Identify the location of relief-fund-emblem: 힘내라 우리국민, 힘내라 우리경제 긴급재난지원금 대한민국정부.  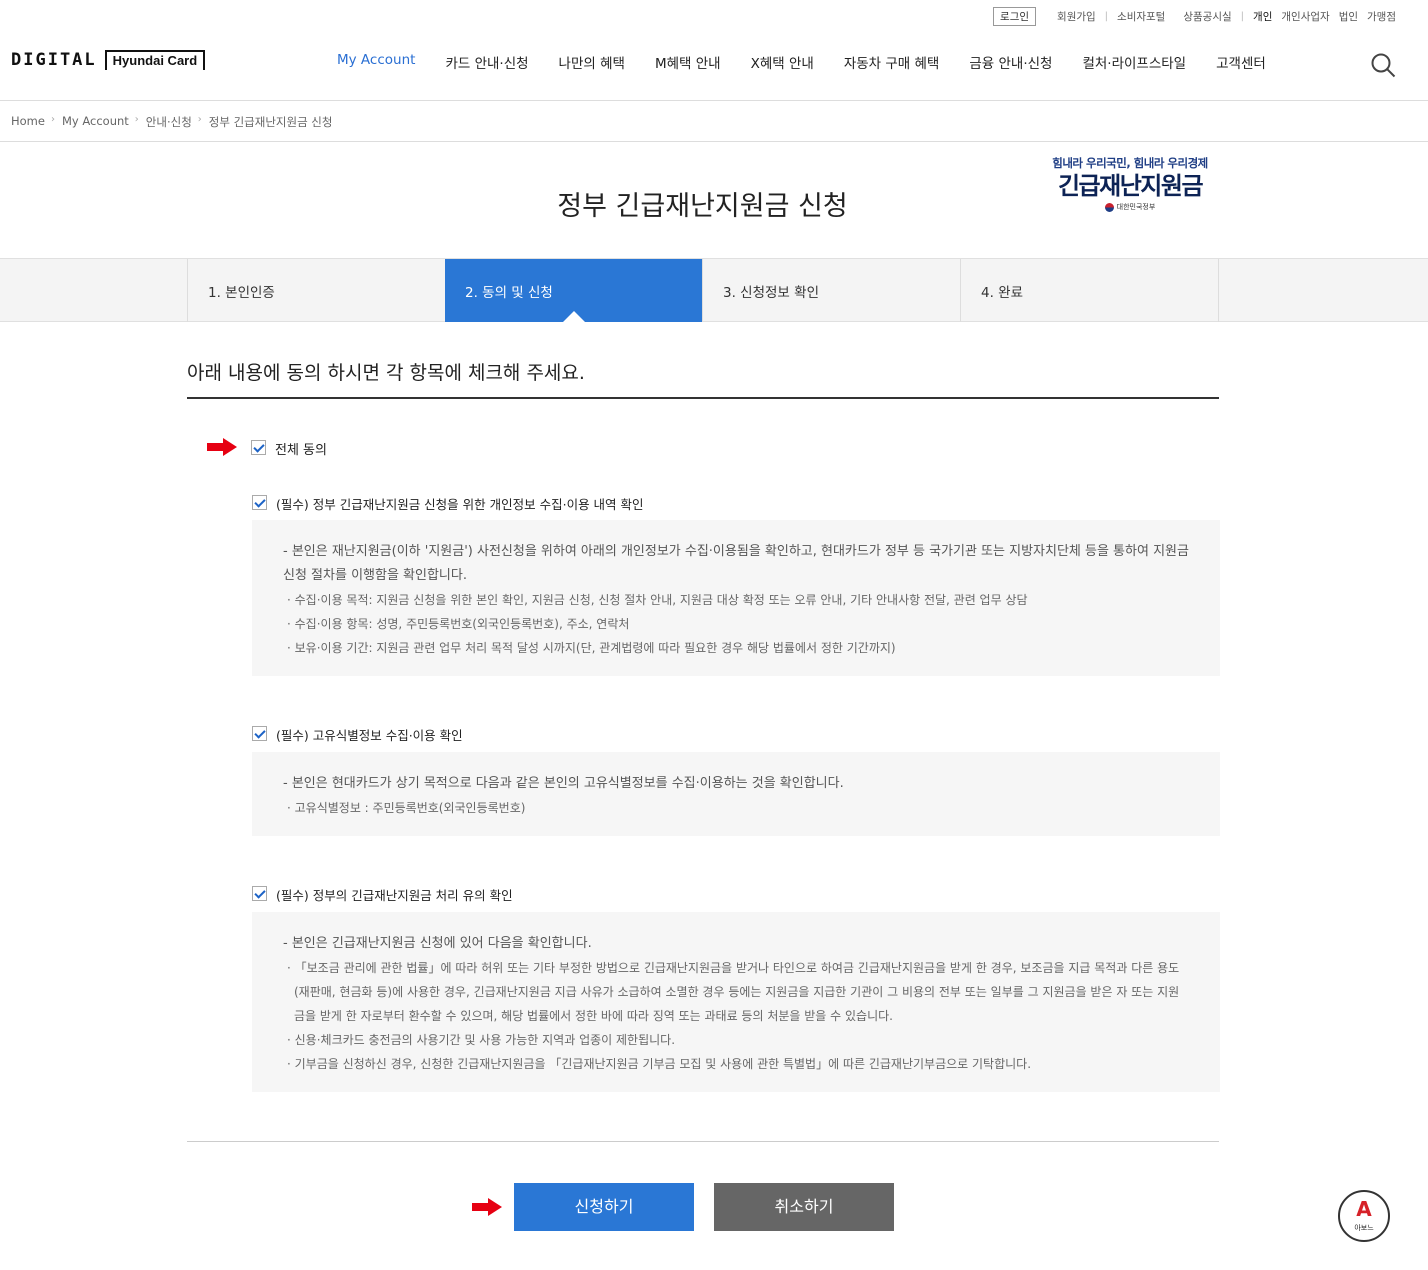
(1130, 183).